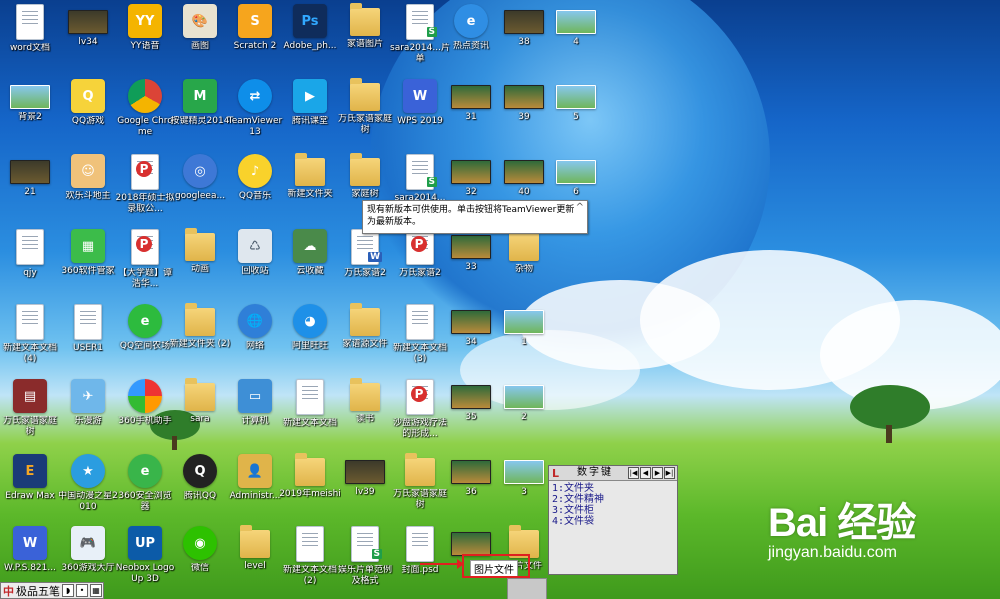  I want to click on desktop-icon: 新建文件夹 (2), so click(200, 337).